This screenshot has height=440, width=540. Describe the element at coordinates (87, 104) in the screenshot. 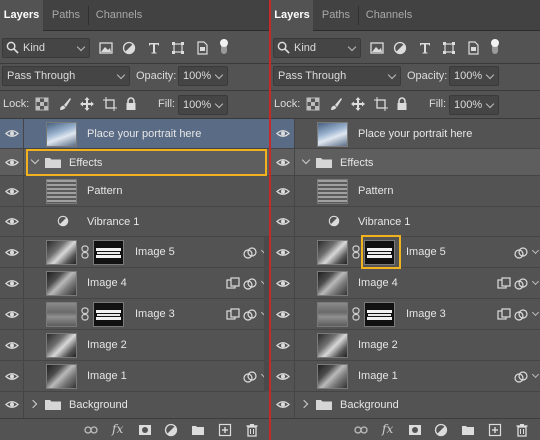

I see `lock-position-move-icon` at that location.